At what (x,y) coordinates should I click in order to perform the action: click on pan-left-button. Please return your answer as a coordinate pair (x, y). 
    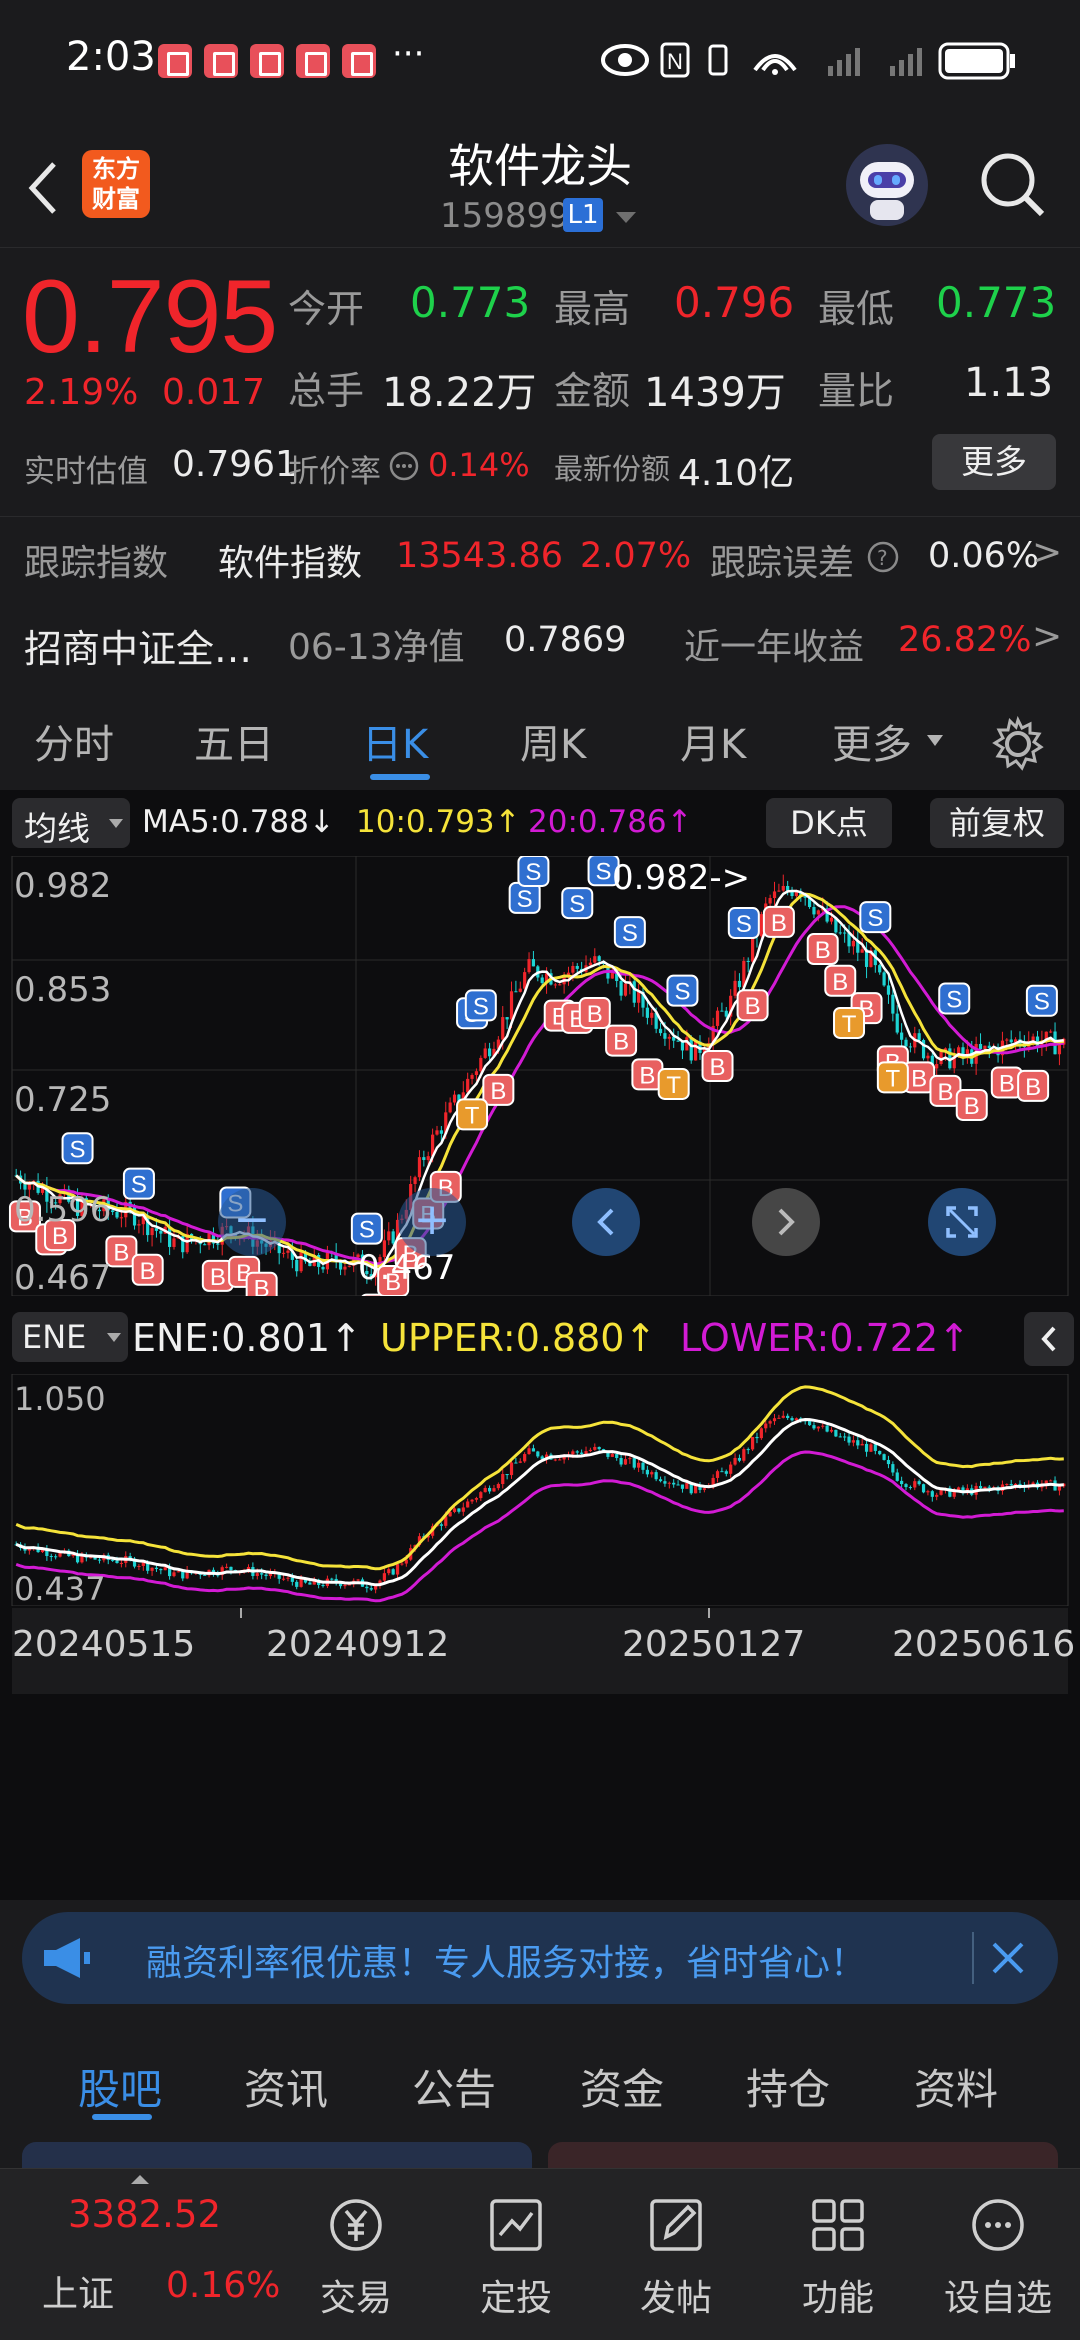
    Looking at the image, I should click on (606, 1222).